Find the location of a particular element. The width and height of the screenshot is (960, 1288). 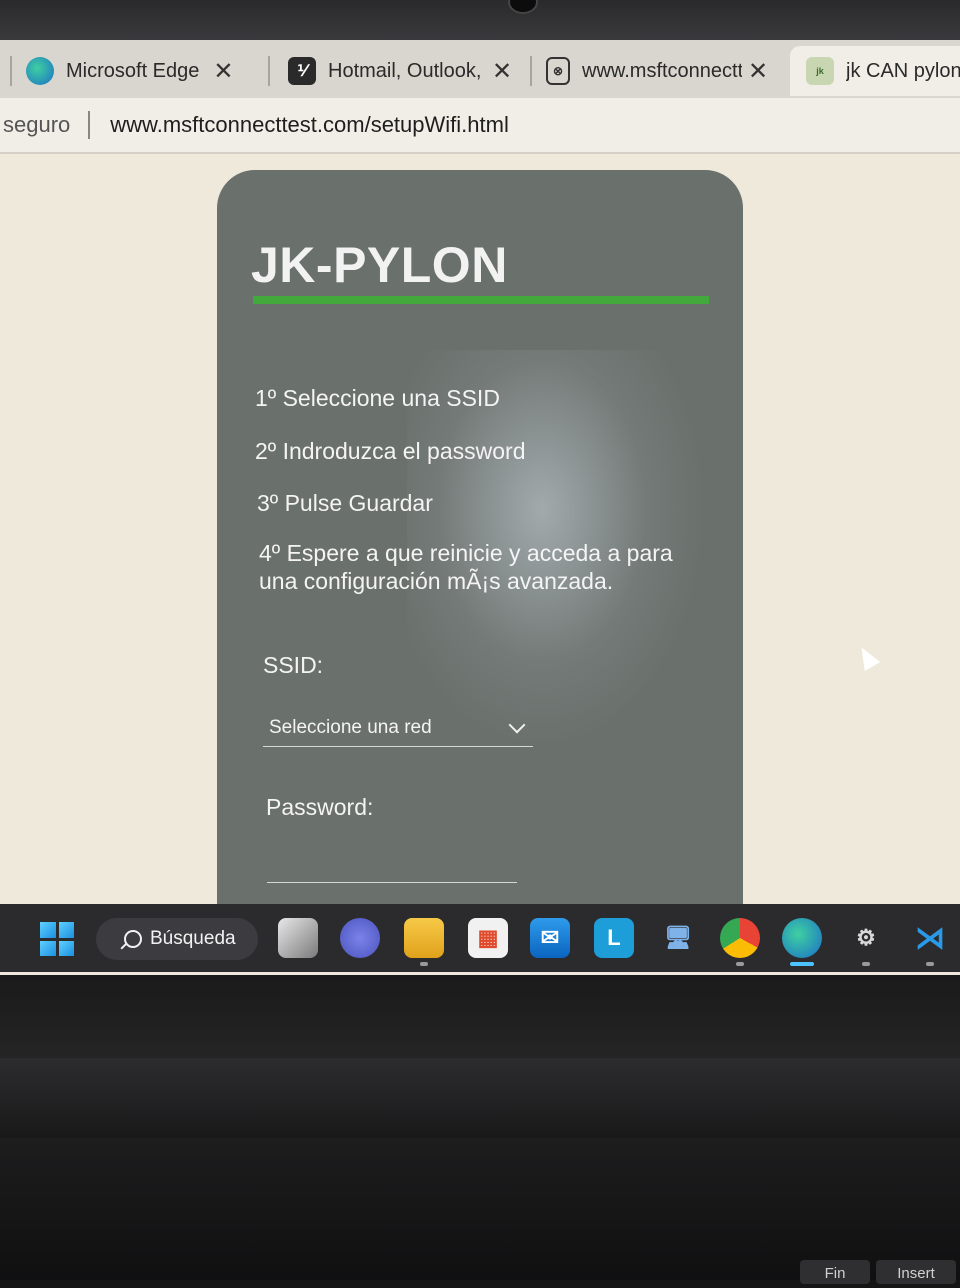

tab-msftconnecttest: ⊗ www.msftconnectte ✕ is located at coordinates (662, 71).